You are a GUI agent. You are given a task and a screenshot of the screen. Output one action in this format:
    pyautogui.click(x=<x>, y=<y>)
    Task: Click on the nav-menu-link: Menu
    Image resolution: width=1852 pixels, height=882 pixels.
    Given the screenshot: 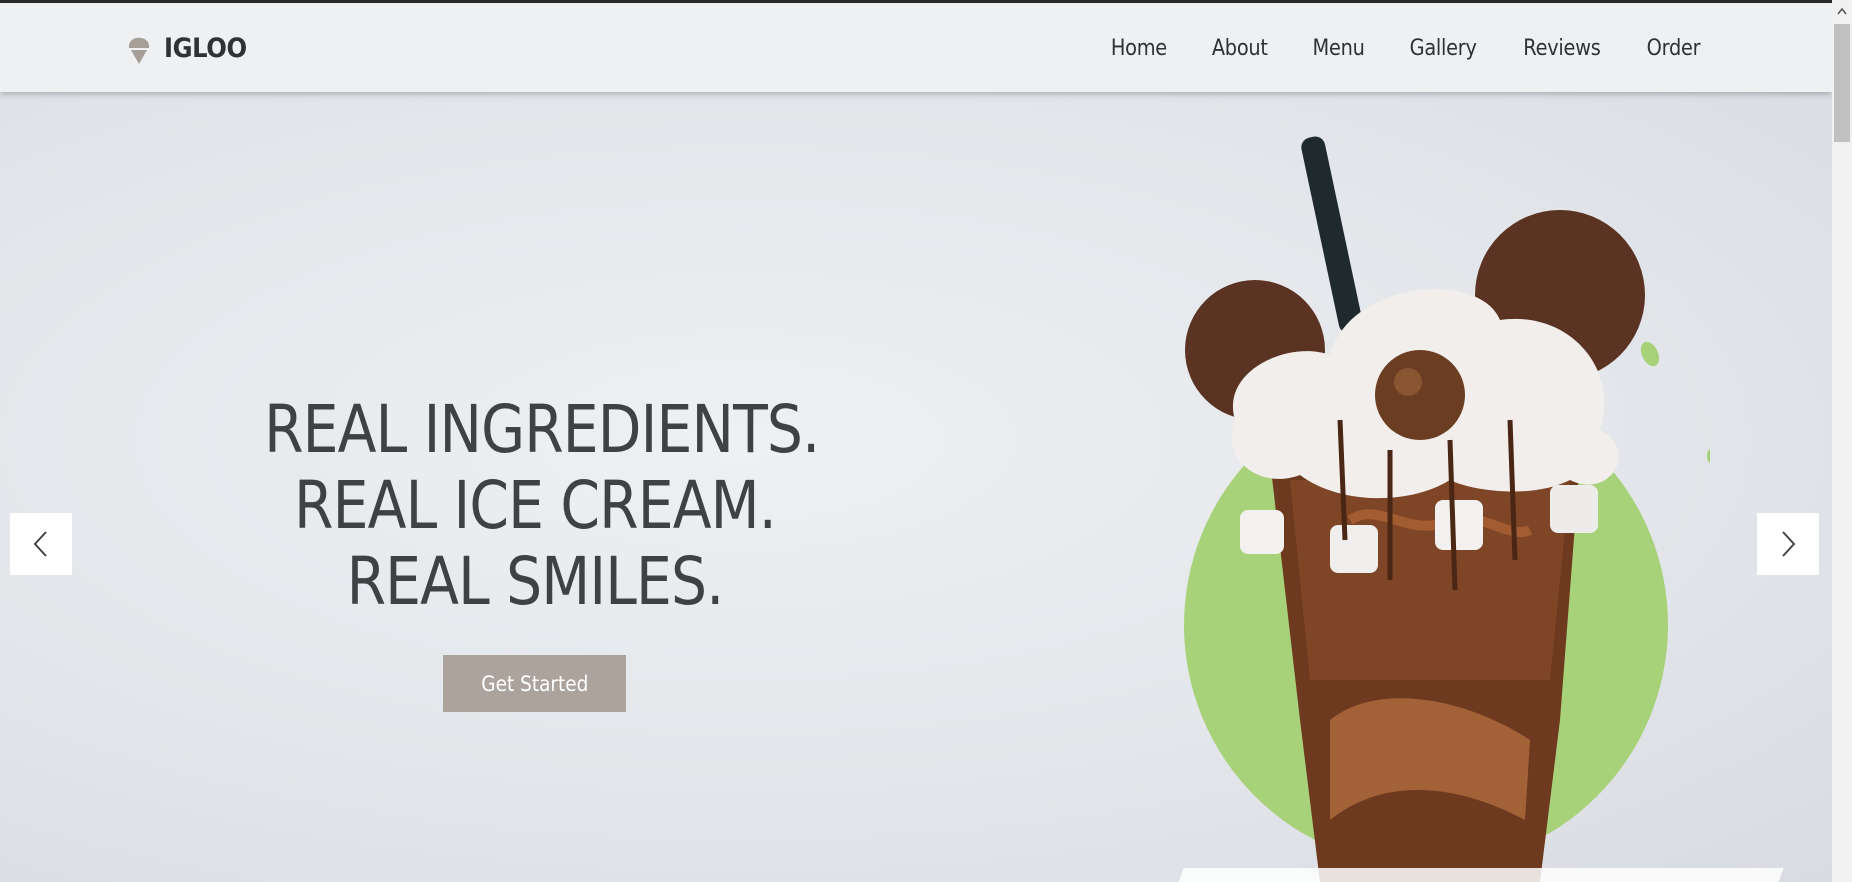 What is the action you would take?
    pyautogui.click(x=1338, y=48)
    